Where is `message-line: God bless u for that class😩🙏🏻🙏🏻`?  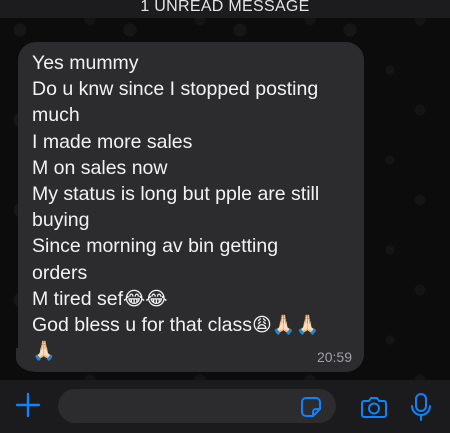 message-line: God bless u for that class😩🙏🏻🙏🏻 is located at coordinates (192, 325).